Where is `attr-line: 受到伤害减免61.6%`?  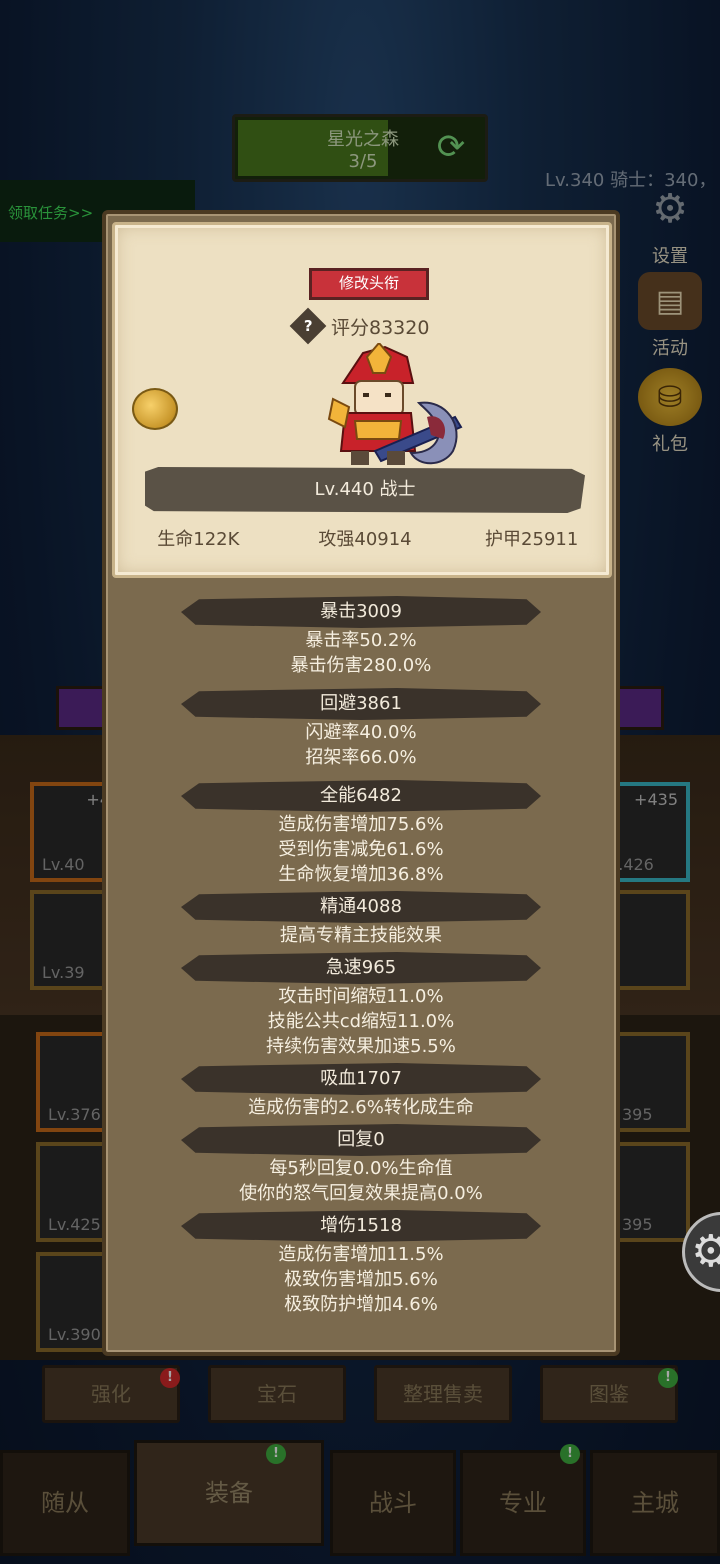 attr-line: 受到伤害减免61.6% is located at coordinates (361, 849).